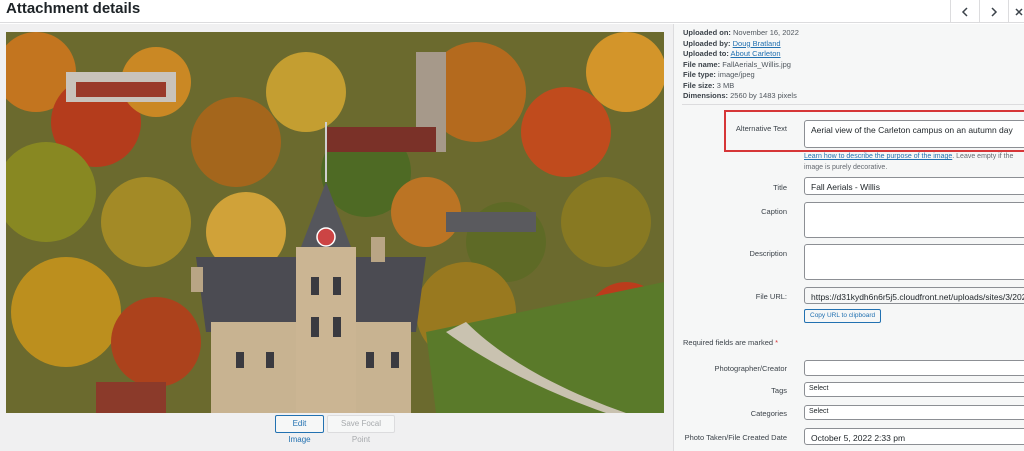 The height and width of the screenshot is (451, 1024). I want to click on save-focal-point-button: Save Focal Point, so click(361, 429).